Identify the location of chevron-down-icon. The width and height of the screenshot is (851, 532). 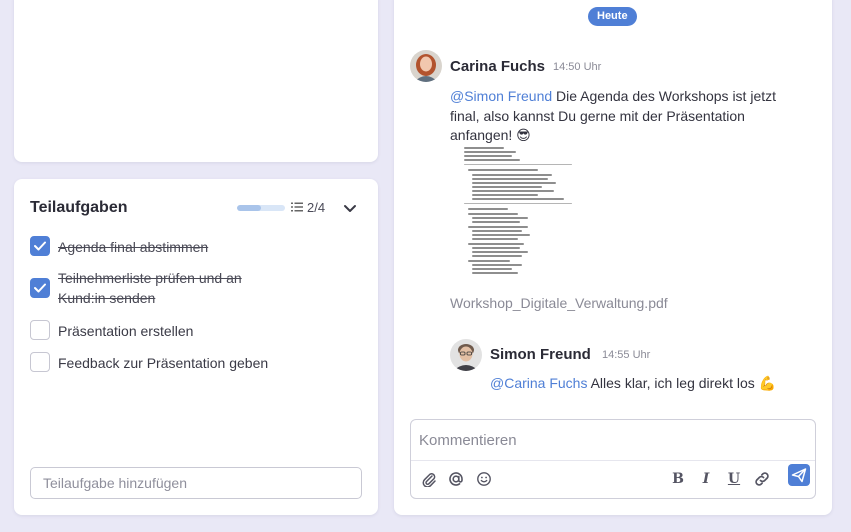
(350, 208).